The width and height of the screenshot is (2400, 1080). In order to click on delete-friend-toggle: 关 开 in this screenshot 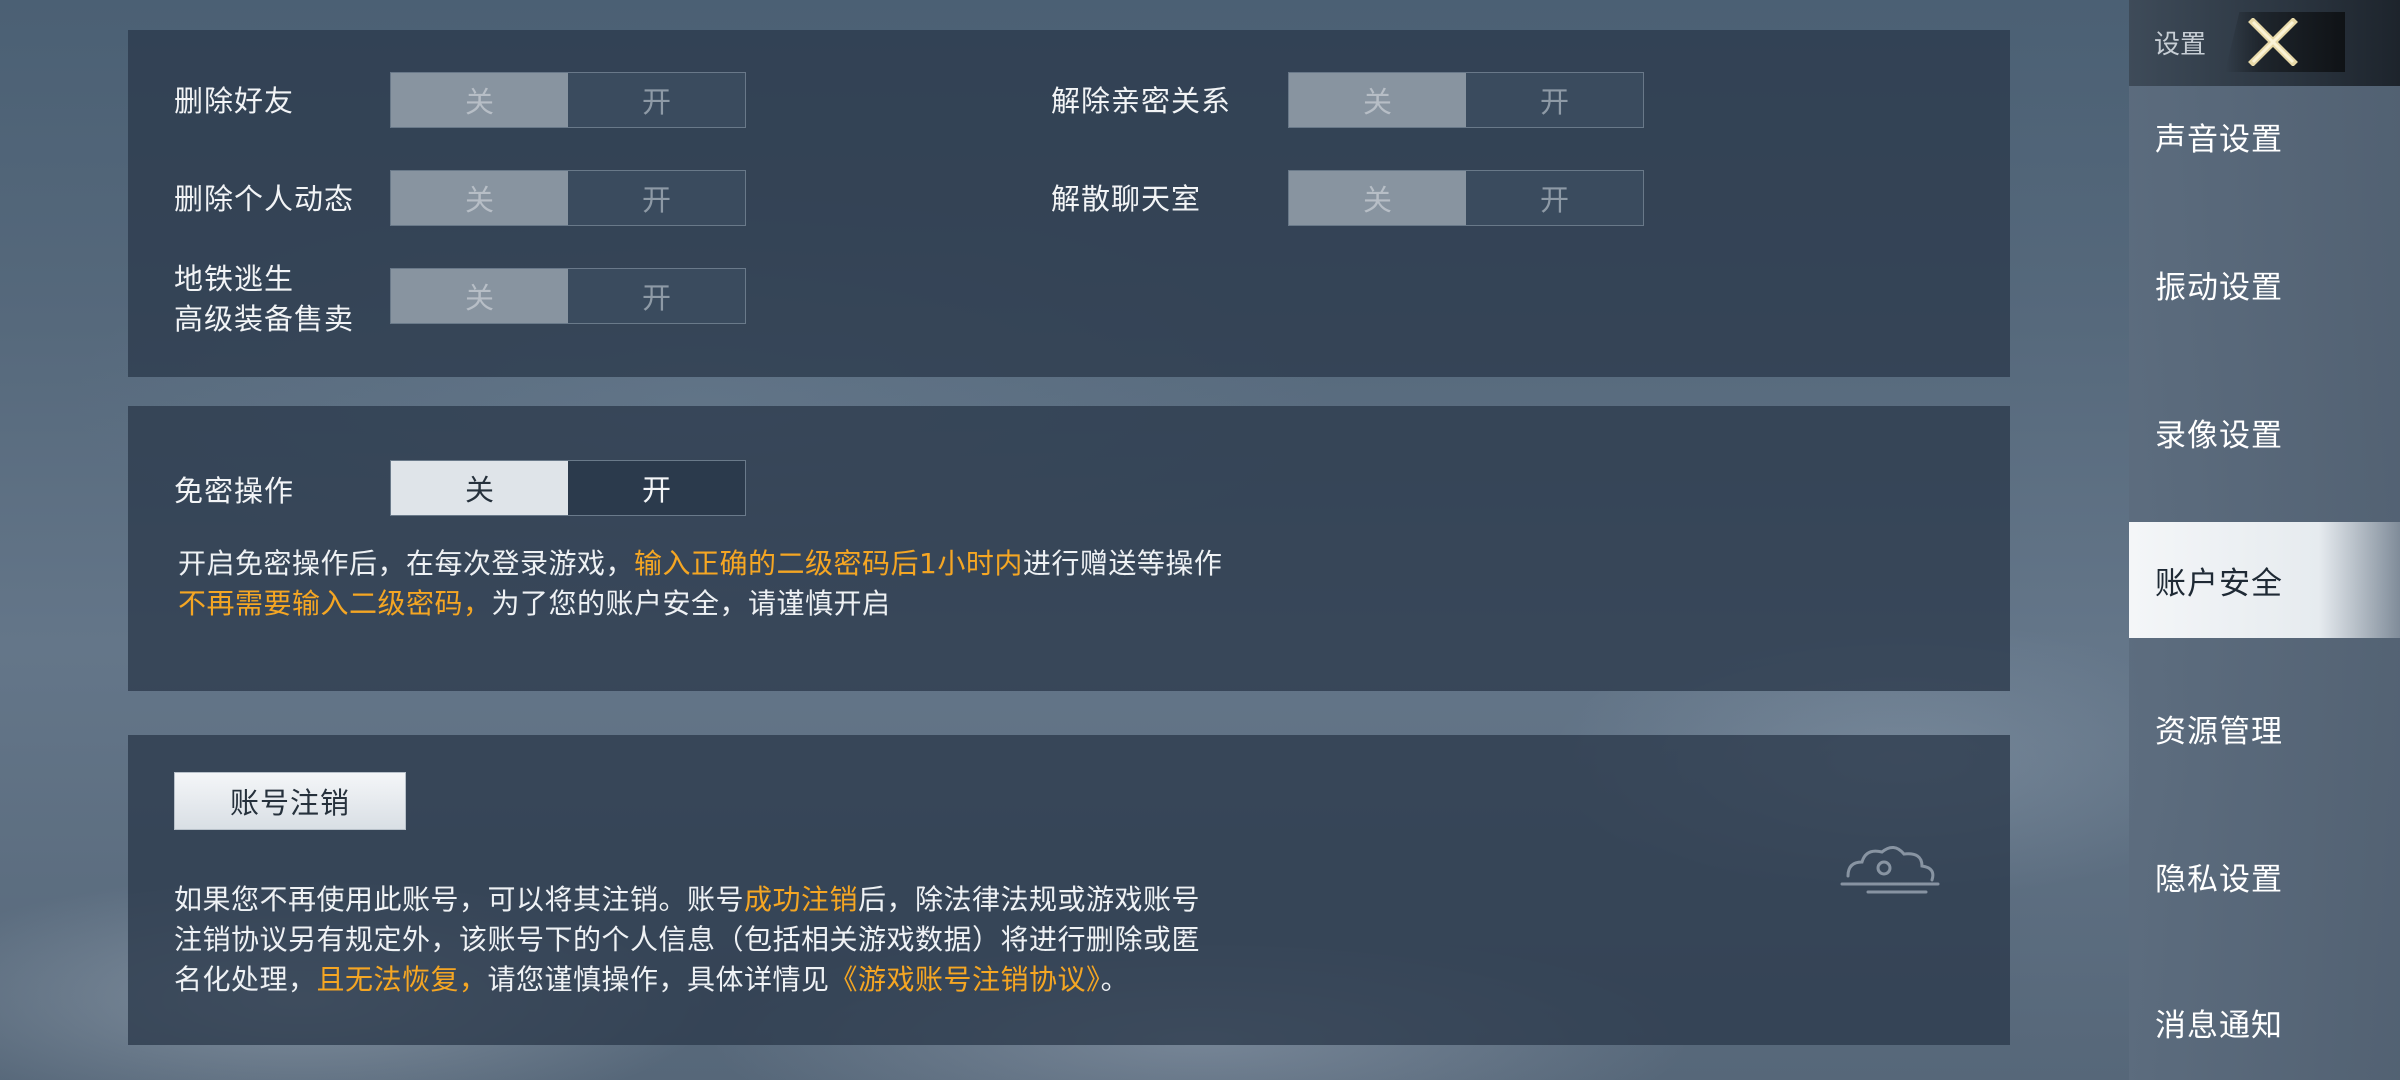, I will do `click(568, 100)`.